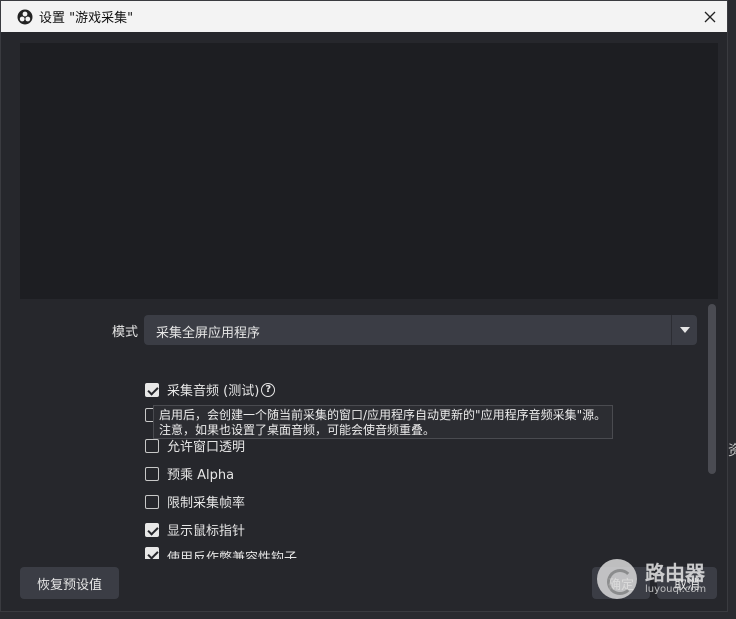 The height and width of the screenshot is (619, 736). What do you see at coordinates (232, 555) in the screenshot?
I see `anticheat-hook-label: 使用反作弊兼容性钩子` at bounding box center [232, 555].